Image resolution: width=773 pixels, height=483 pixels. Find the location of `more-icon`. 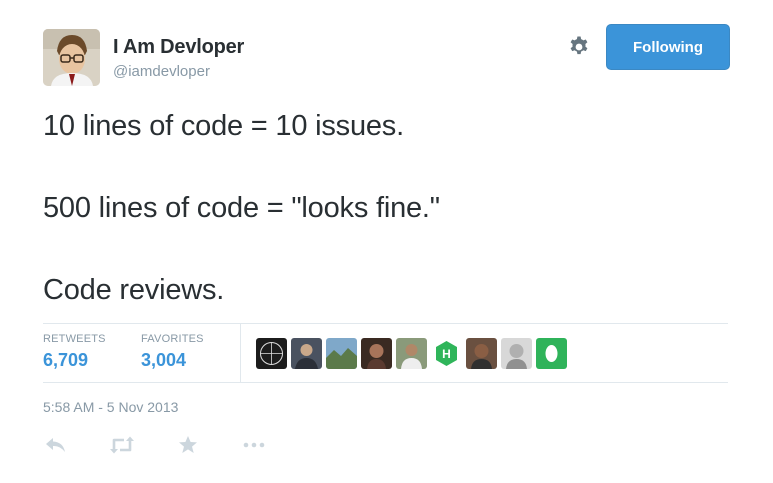

more-icon is located at coordinates (254, 445).